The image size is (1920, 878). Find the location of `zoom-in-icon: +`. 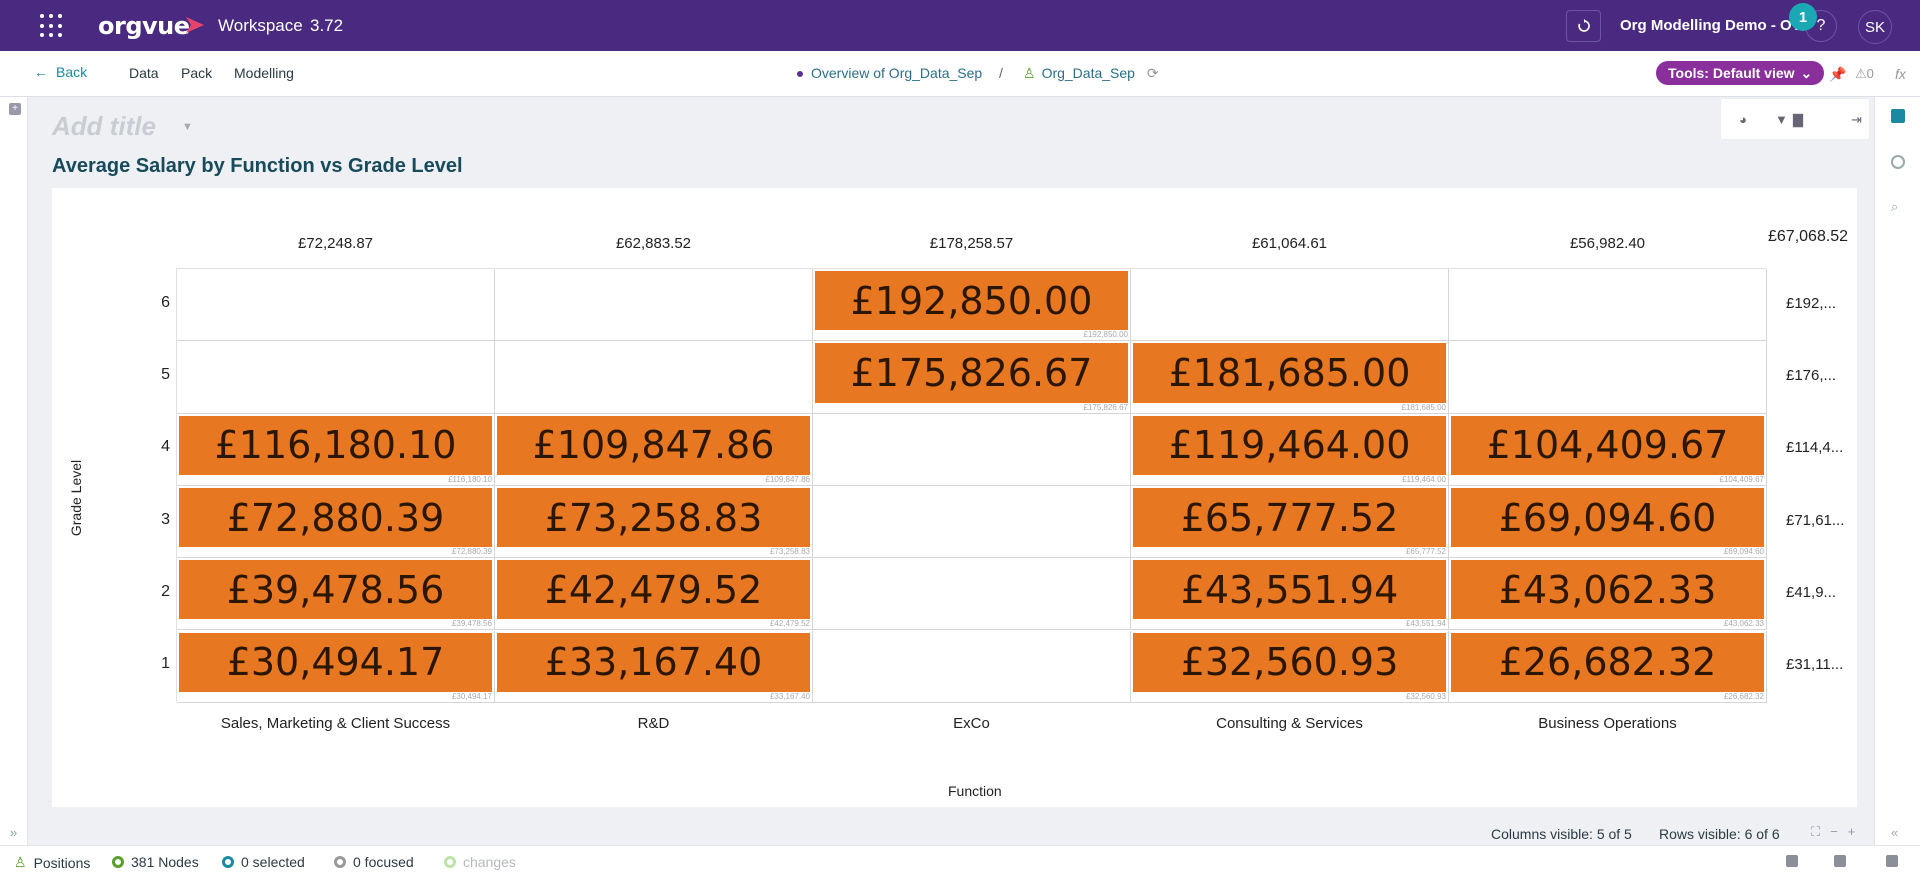

zoom-in-icon: + is located at coordinates (1852, 831).